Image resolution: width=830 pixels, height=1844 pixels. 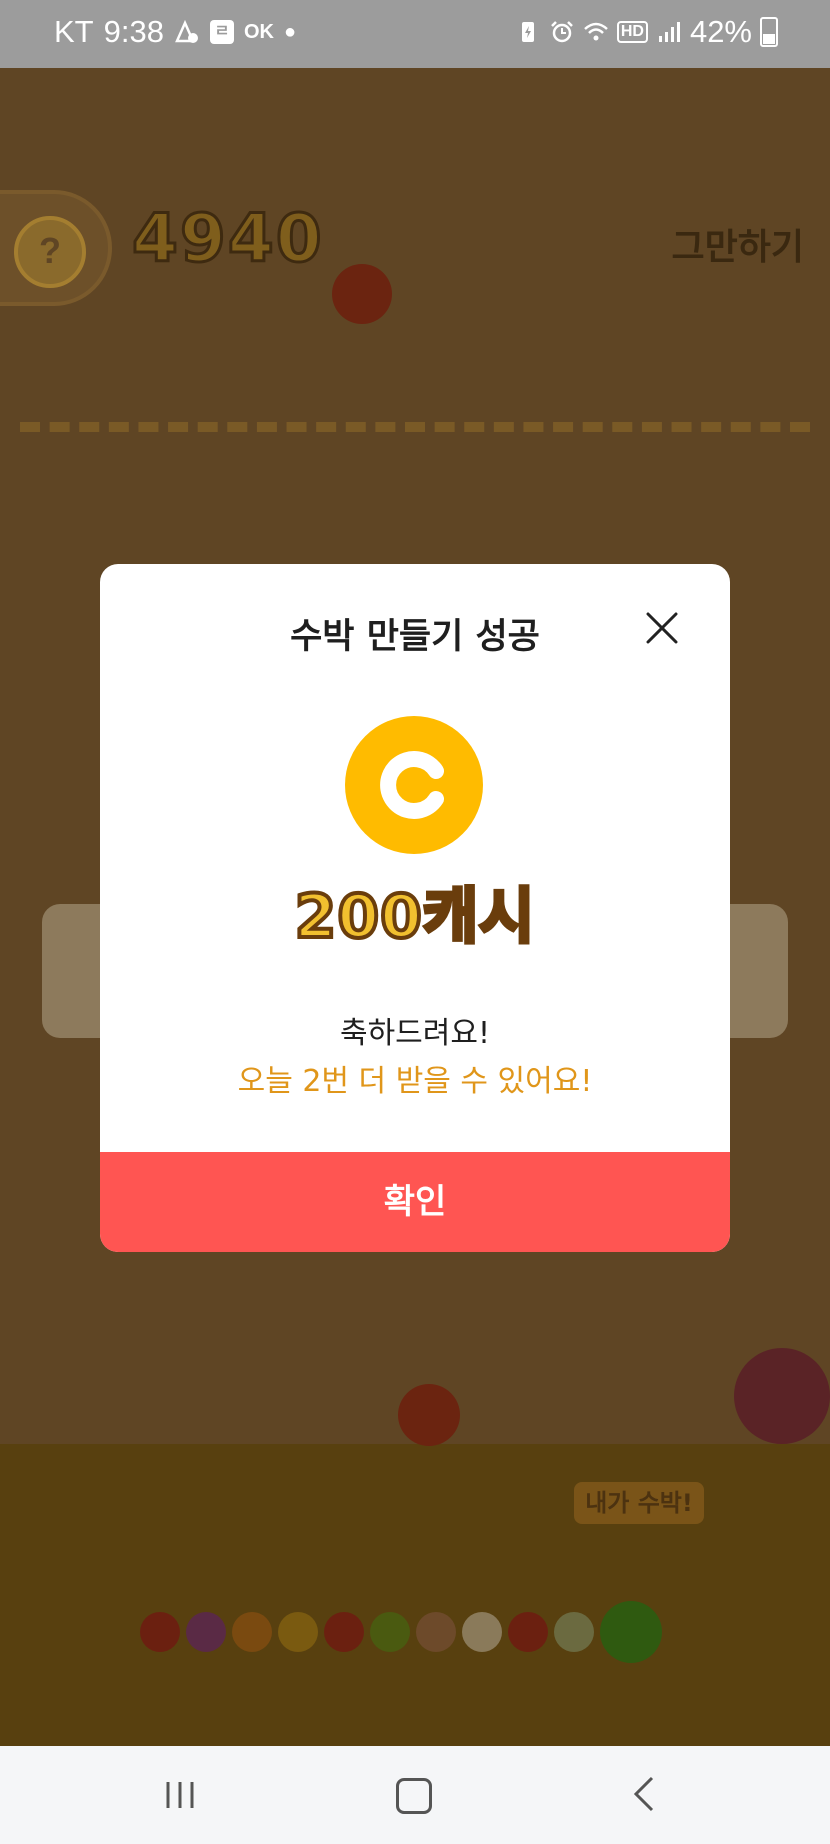 I want to click on status-left: KT 9:38 ㄹ OK ●, so click(x=175, y=32).